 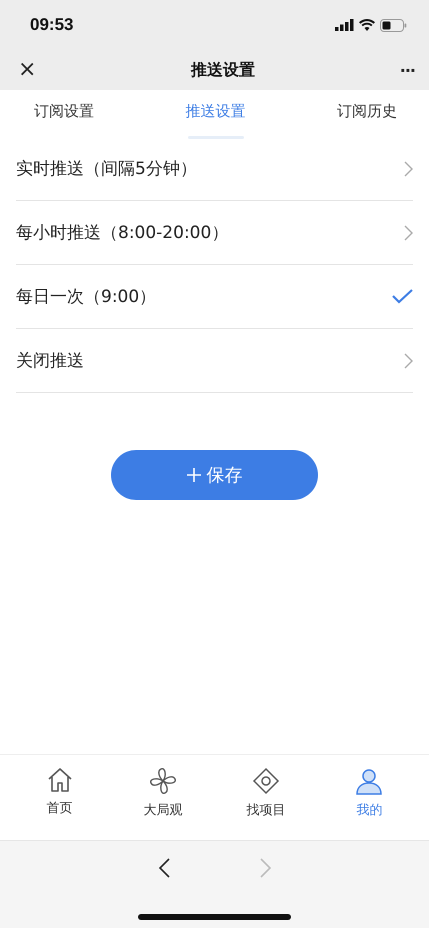 I want to click on status-time: 09:53, so click(x=52, y=25).